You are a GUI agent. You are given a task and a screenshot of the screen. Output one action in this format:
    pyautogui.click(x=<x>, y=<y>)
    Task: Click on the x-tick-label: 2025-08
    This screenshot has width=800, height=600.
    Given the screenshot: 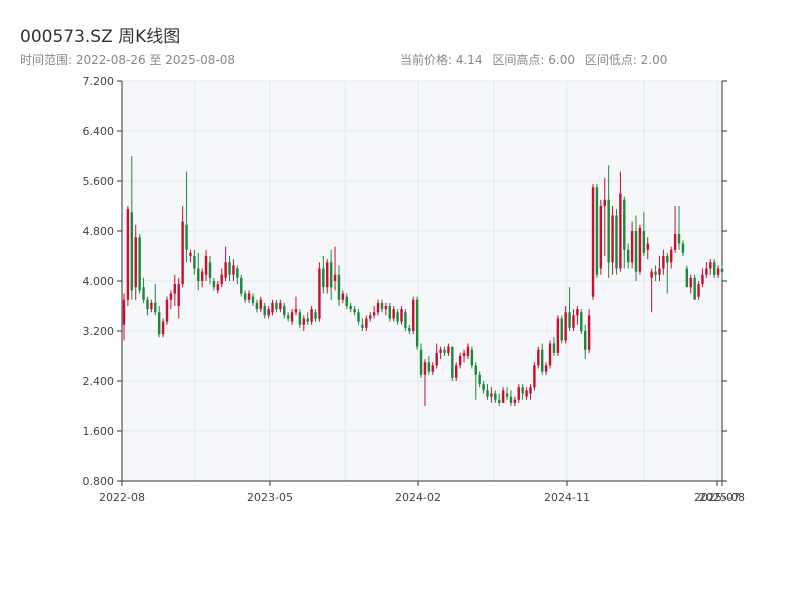 What is the action you would take?
    pyautogui.click(x=722, y=497)
    